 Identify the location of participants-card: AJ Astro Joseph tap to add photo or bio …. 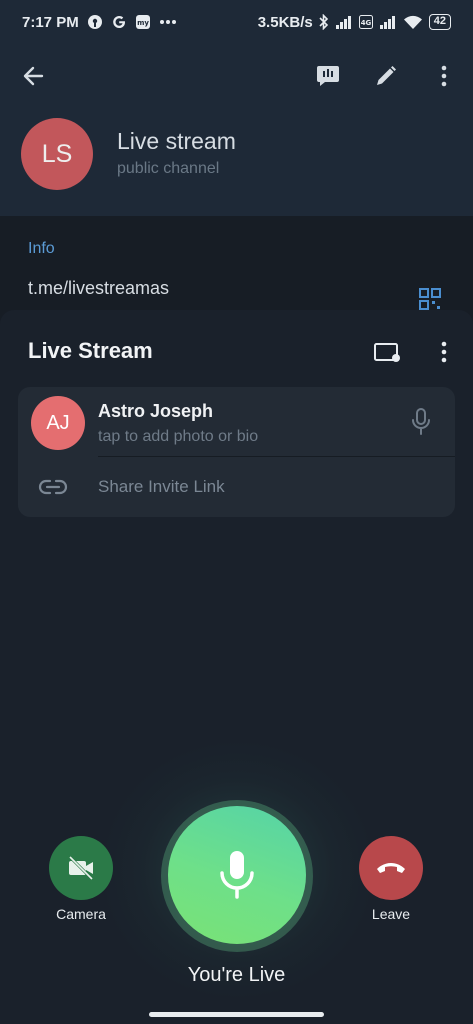
(236, 452).